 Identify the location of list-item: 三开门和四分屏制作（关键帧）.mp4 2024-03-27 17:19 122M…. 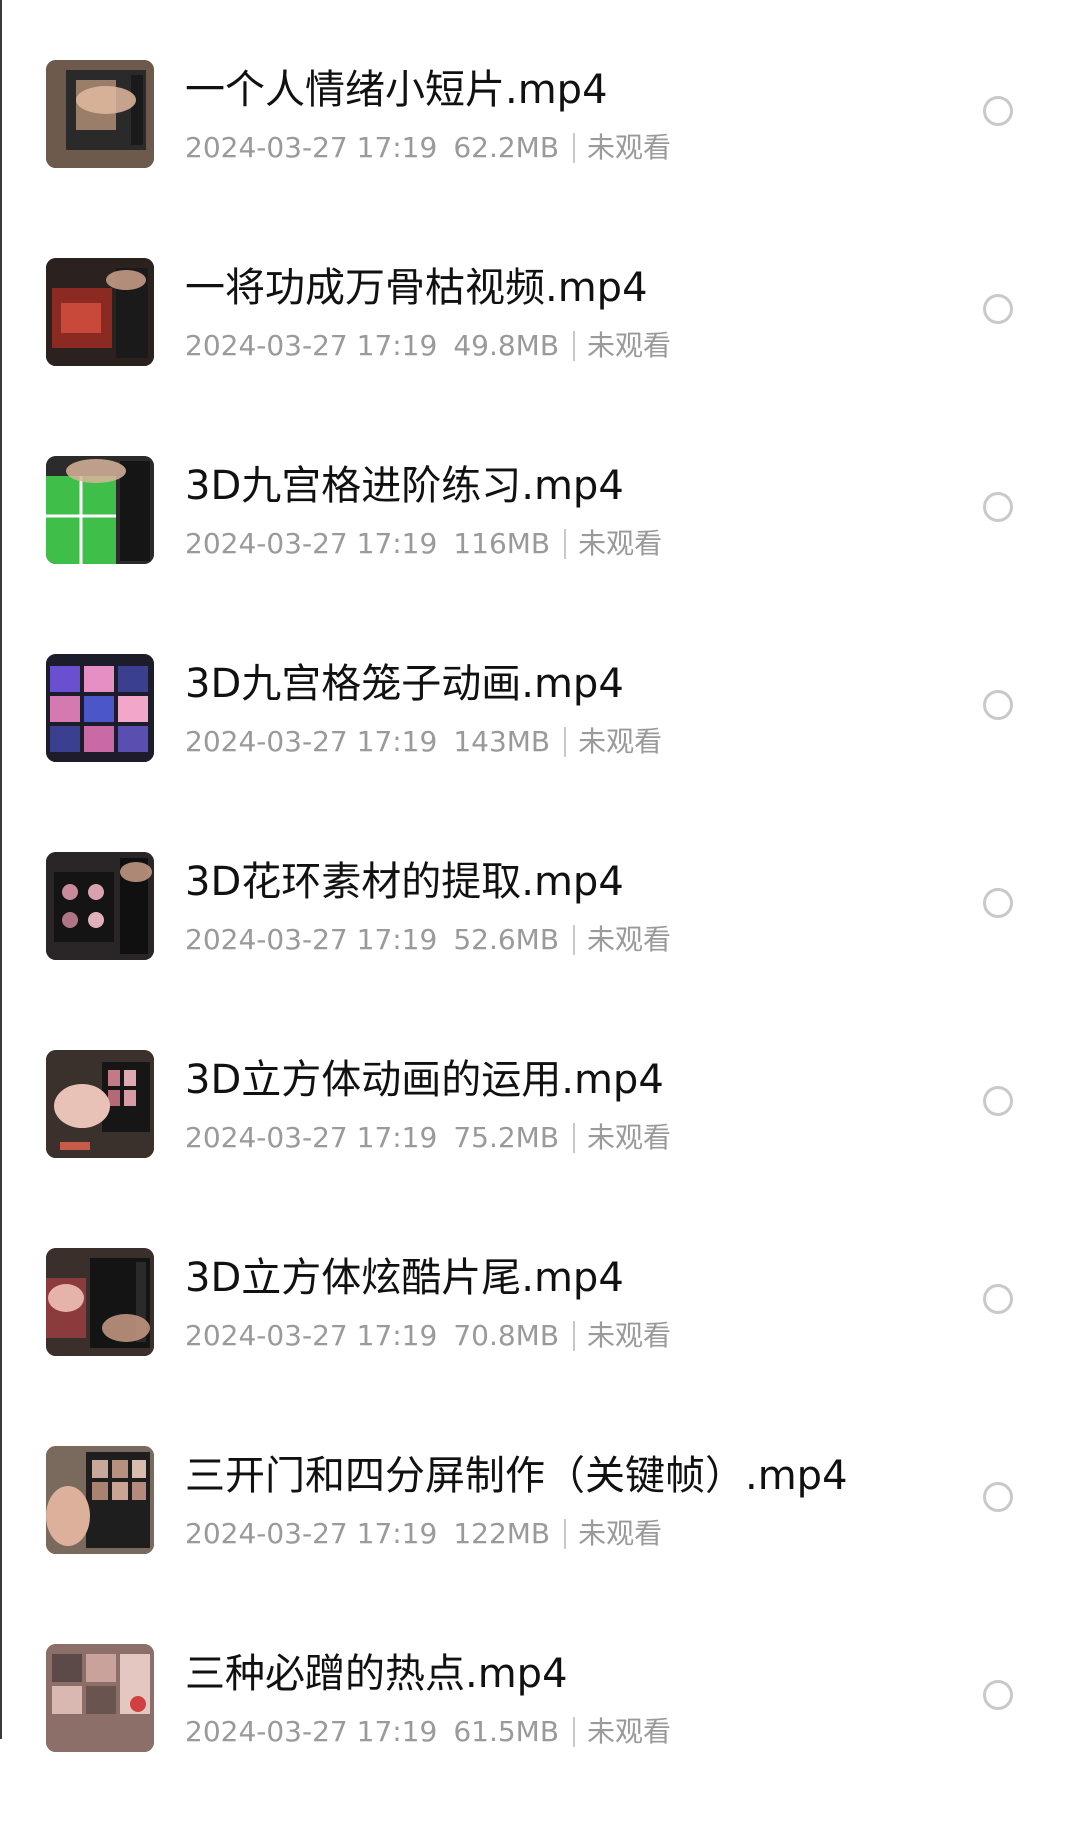
(538, 1545).